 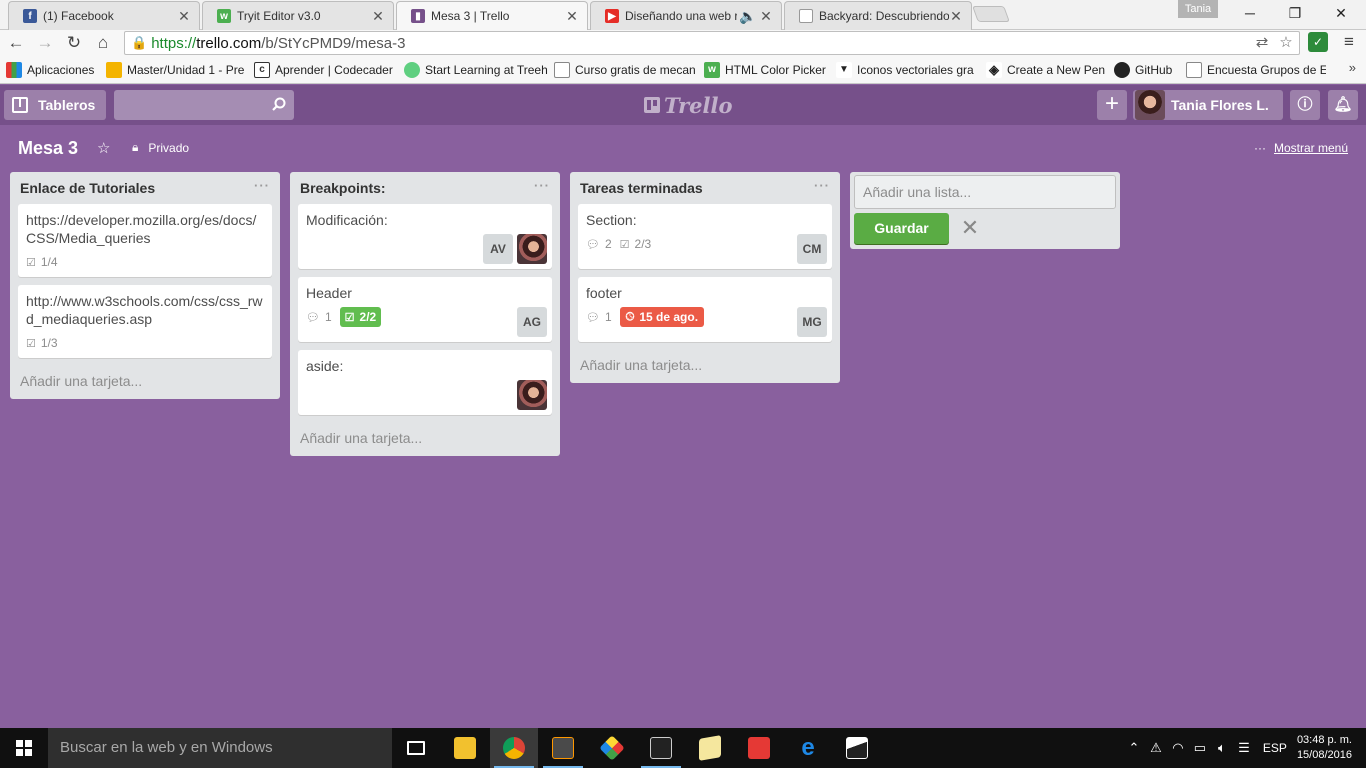 What do you see at coordinates (262, 69) in the screenshot?
I see `codecademy-icon: c` at bounding box center [262, 69].